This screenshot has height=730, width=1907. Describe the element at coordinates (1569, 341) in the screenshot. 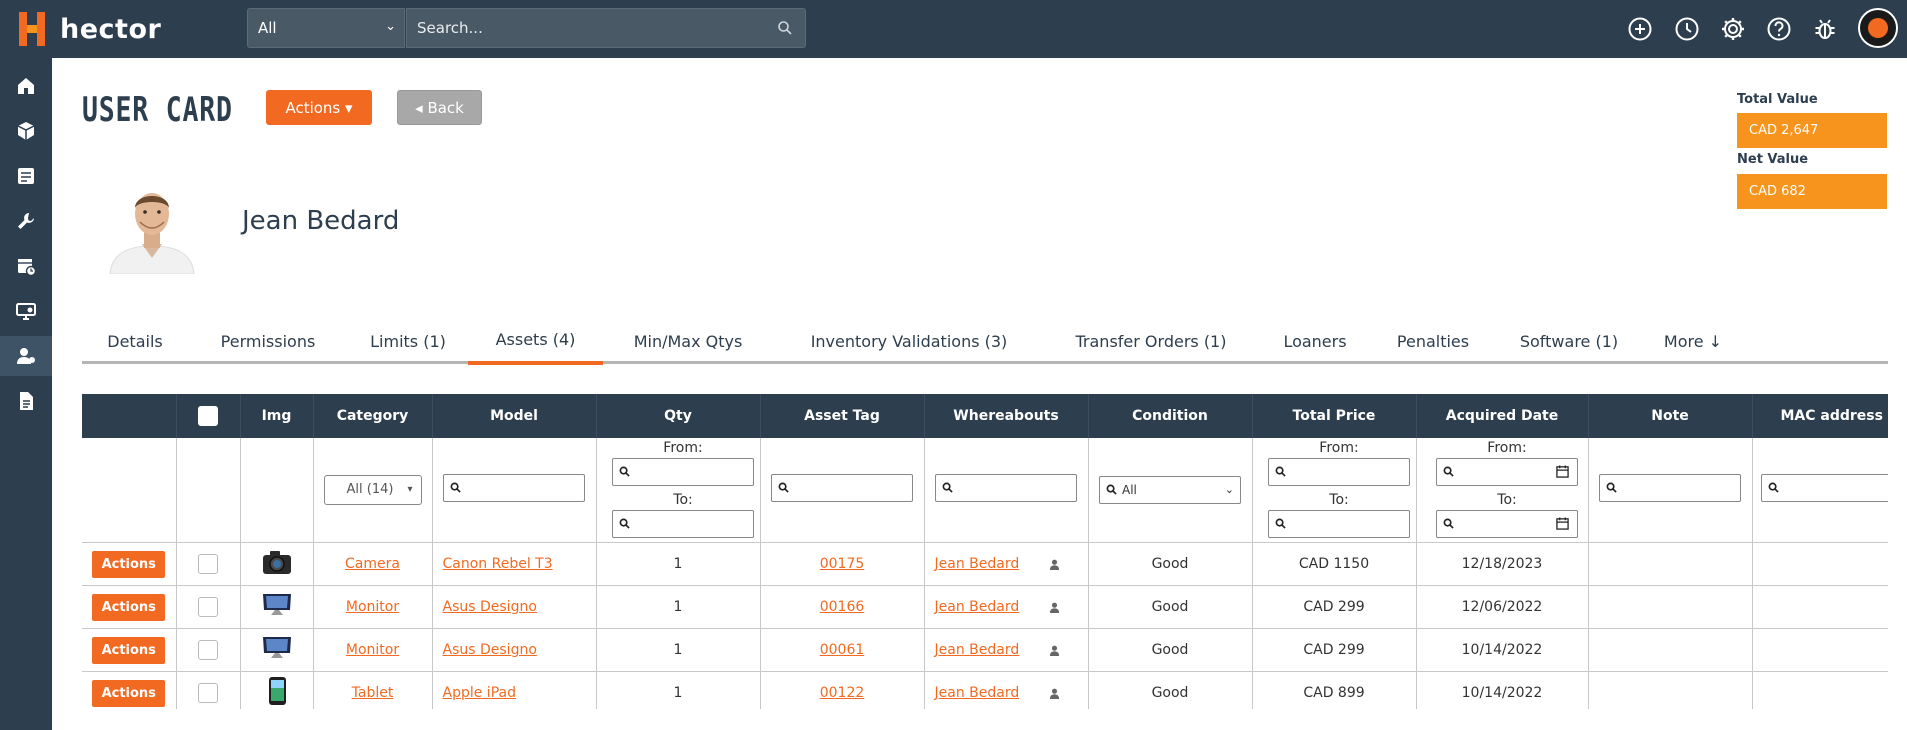

I see `tab-software: Software (1)` at that location.